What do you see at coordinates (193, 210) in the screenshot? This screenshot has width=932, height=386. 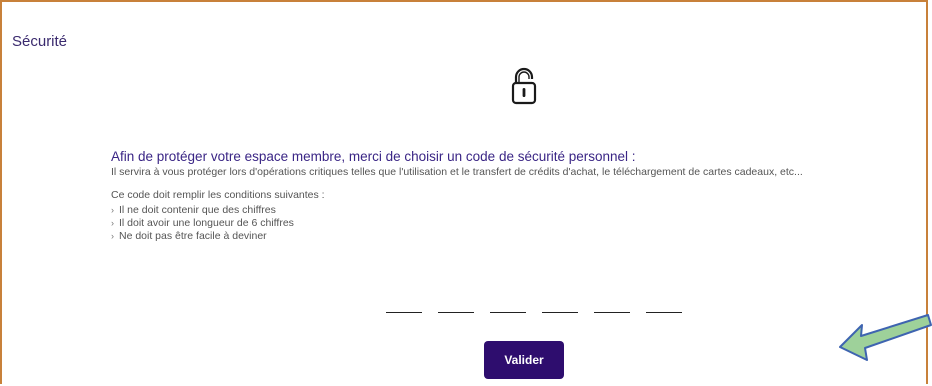 I see `condition-item: › Il ne doit contenir que des chiffres` at bounding box center [193, 210].